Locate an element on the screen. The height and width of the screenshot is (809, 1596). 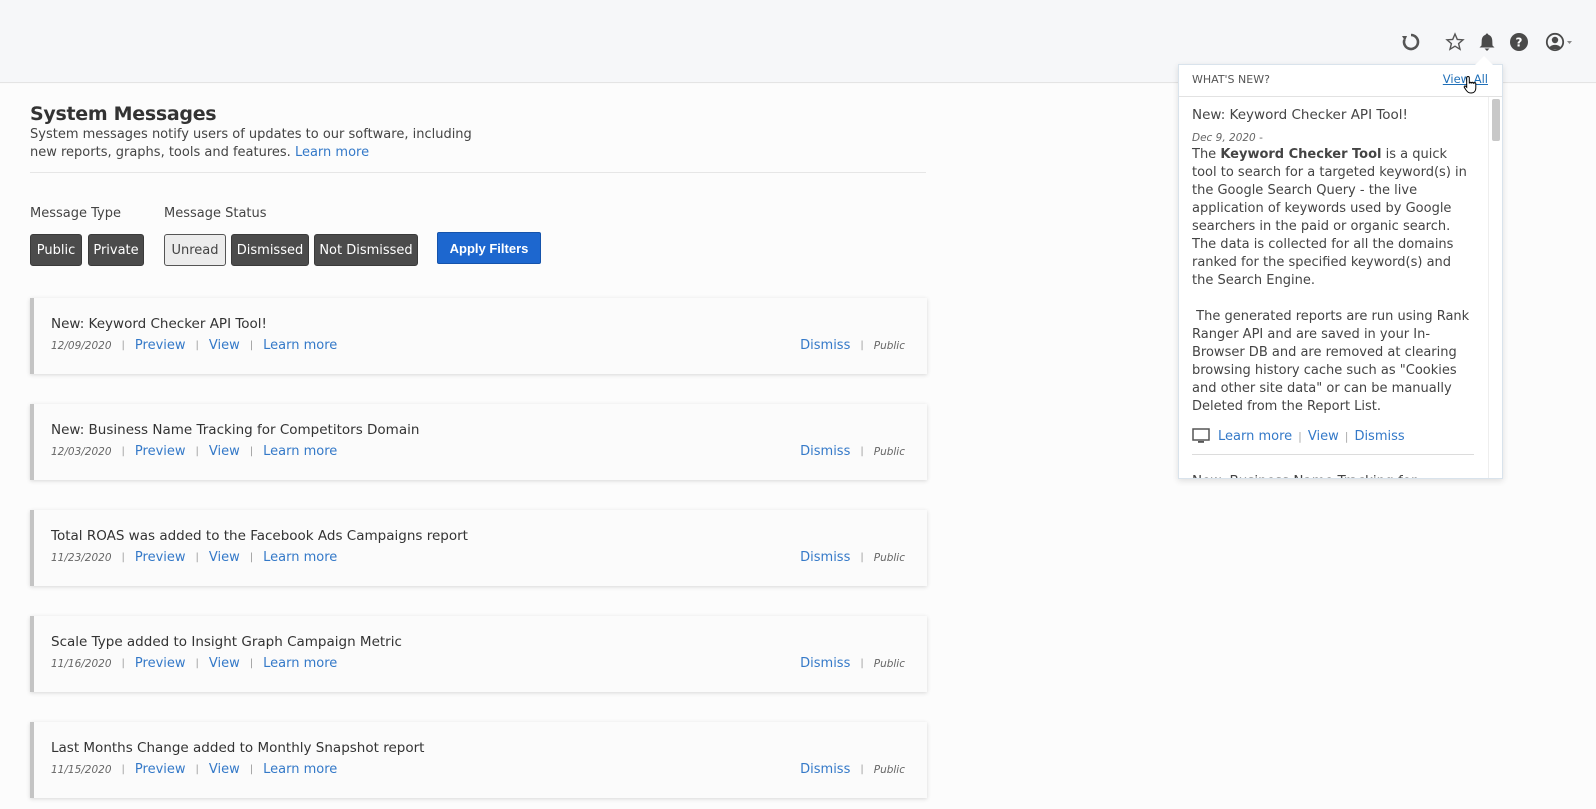
message-meta: 11/23/2020 | Preview | View | Learn more is located at coordinates (194, 557).